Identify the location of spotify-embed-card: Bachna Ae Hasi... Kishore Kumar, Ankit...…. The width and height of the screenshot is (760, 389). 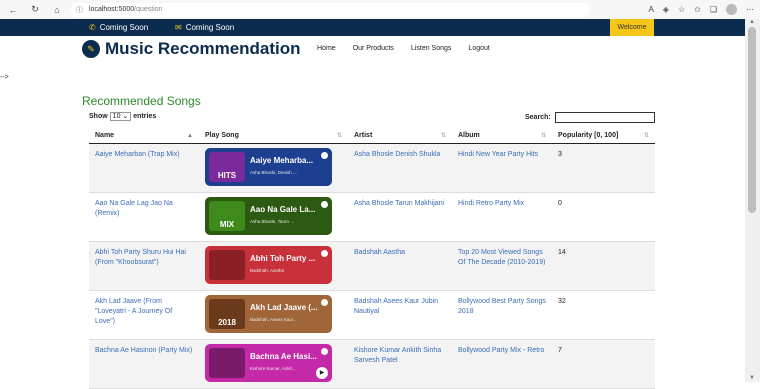
(268, 363).